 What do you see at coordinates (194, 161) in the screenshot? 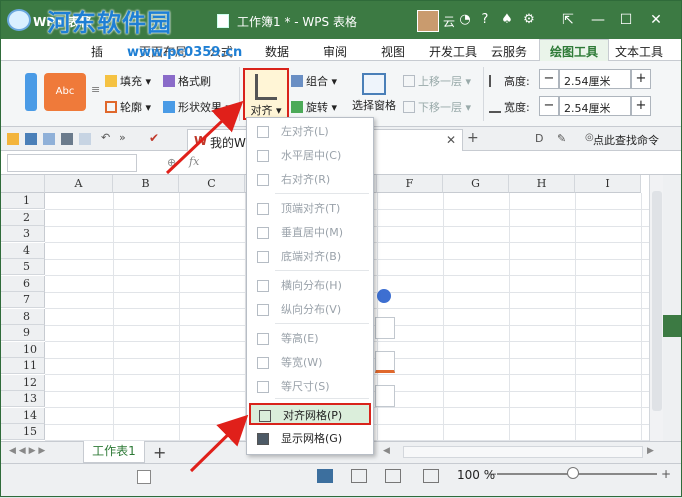
I see `fx-label: fx` at bounding box center [194, 161].